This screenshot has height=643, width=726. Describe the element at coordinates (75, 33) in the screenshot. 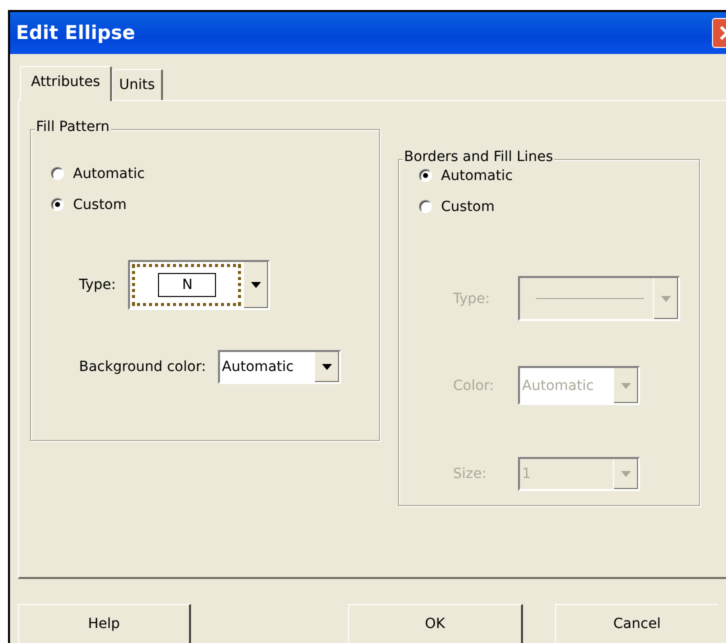

I see `window-title: Edit Ellipse` at that location.